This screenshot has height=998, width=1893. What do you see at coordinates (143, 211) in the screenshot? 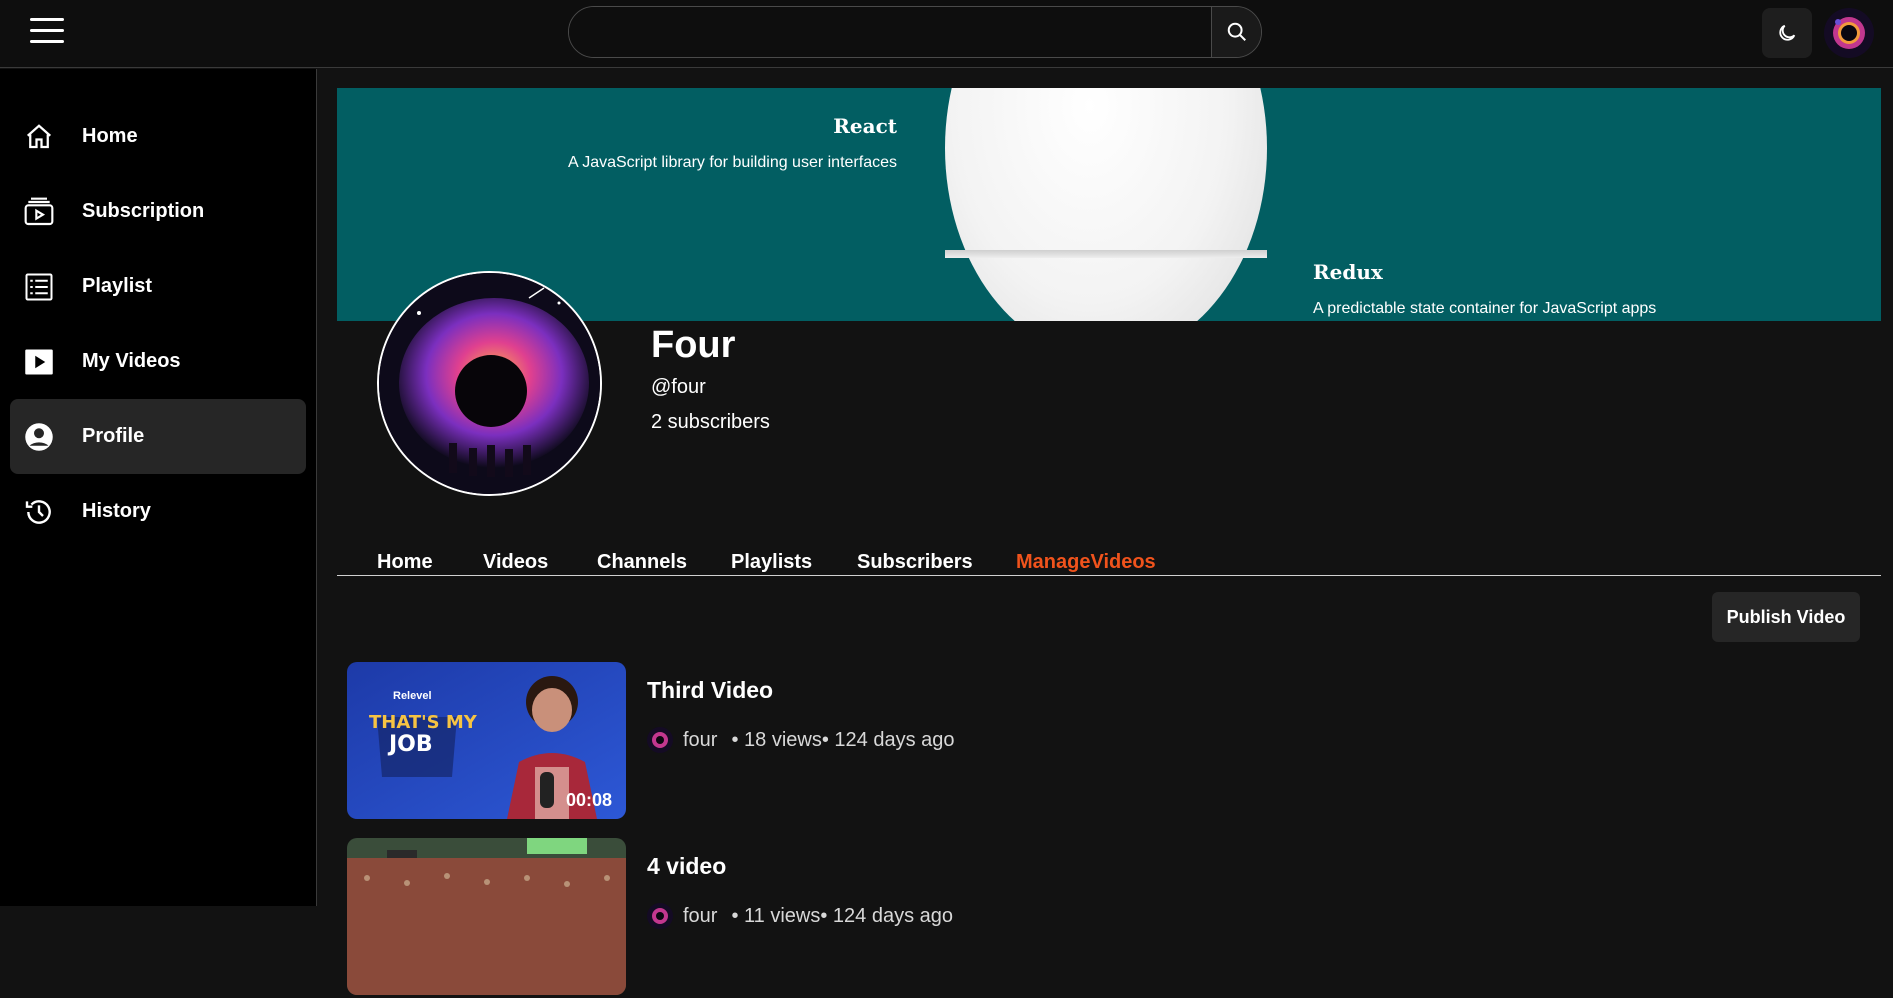
I see `sidebar-item-label: Subscription` at bounding box center [143, 211].